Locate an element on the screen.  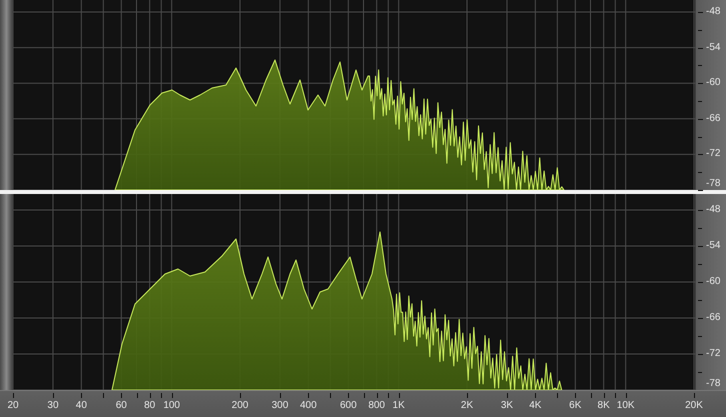
frequency-label: 6K is located at coordinates (575, 406).